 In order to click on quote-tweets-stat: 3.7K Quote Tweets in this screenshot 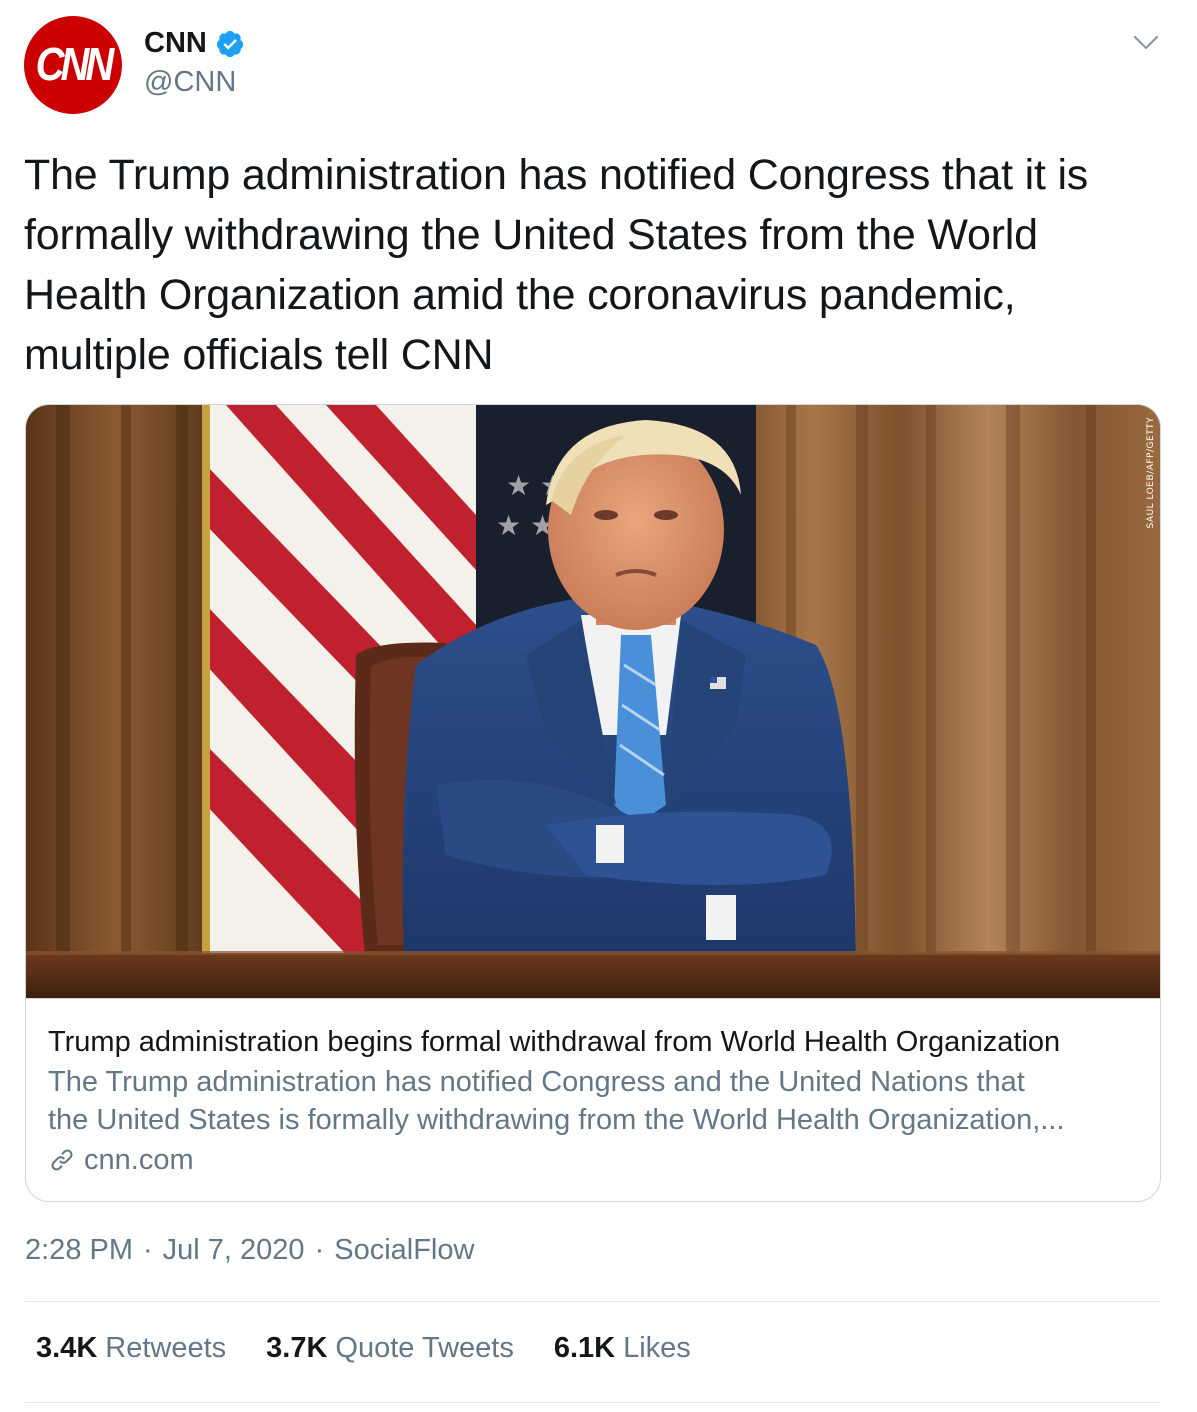, I will do `click(390, 1348)`.